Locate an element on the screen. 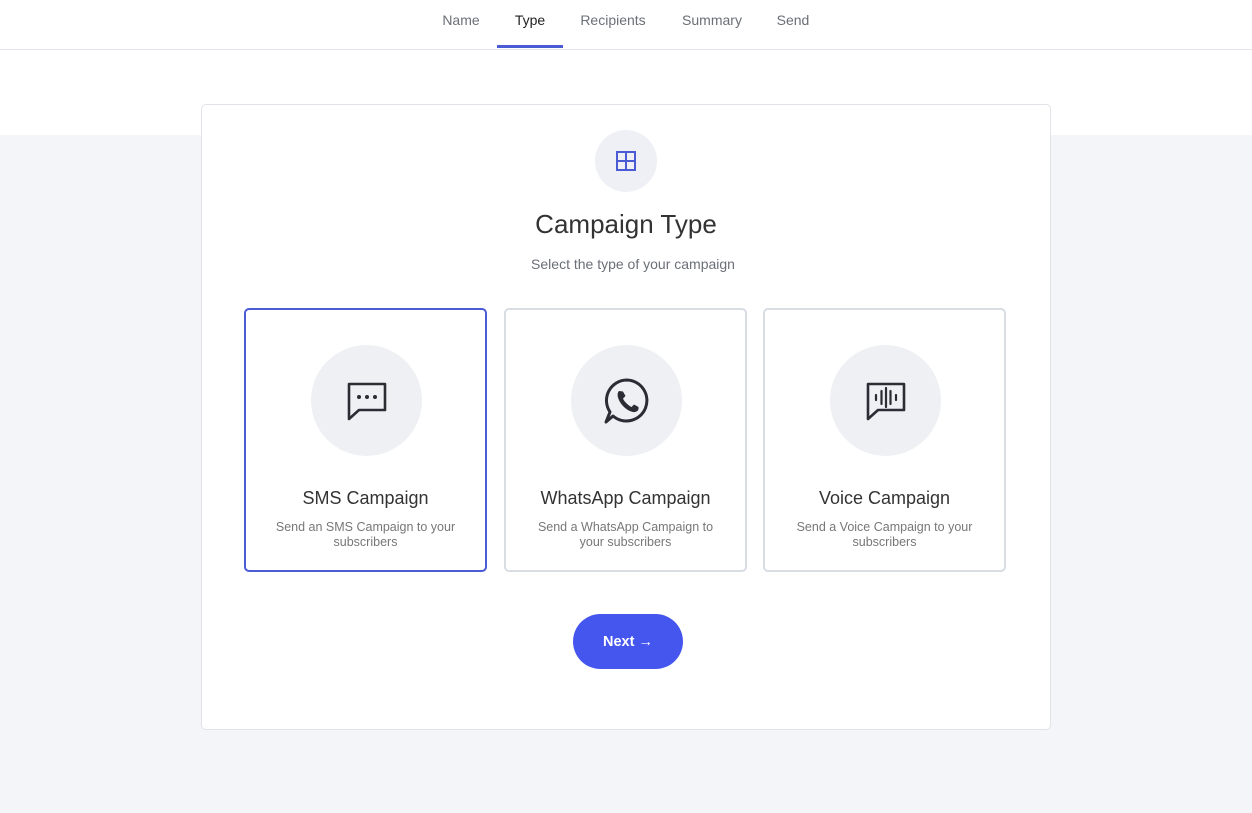 This screenshot has width=1252, height=813. voice-message-icon is located at coordinates (885, 401).